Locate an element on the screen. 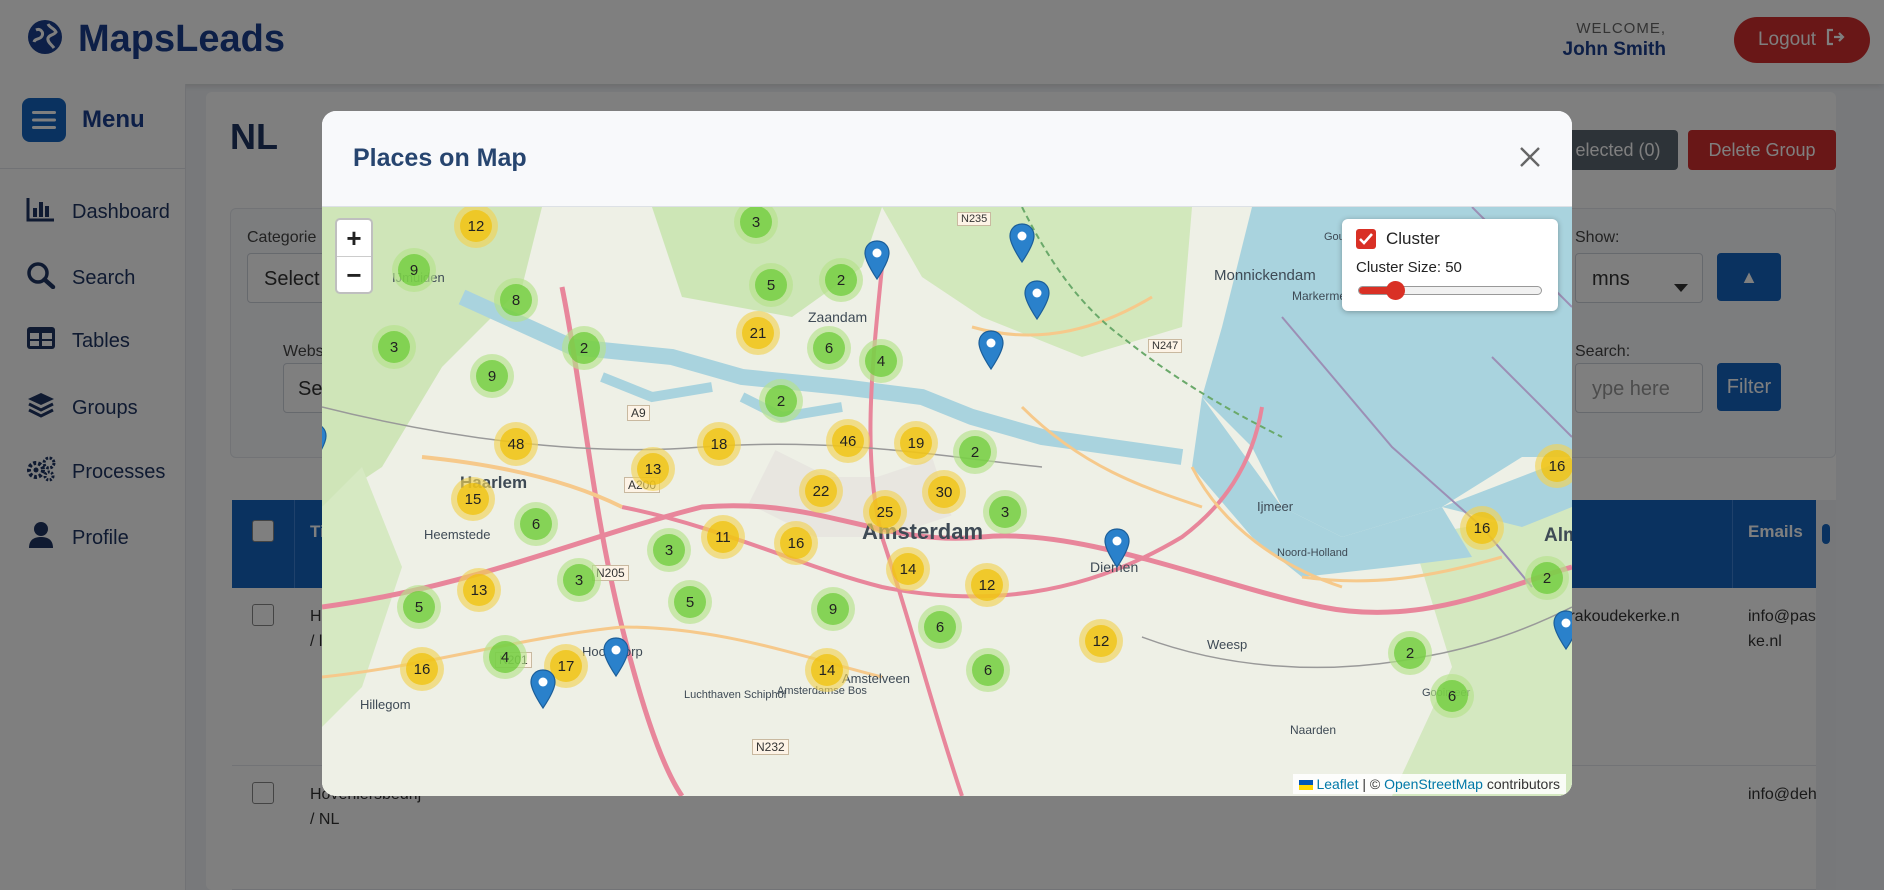 The height and width of the screenshot is (890, 1884). cluster-size-label: Cluster Size: 50 is located at coordinates (1409, 267).